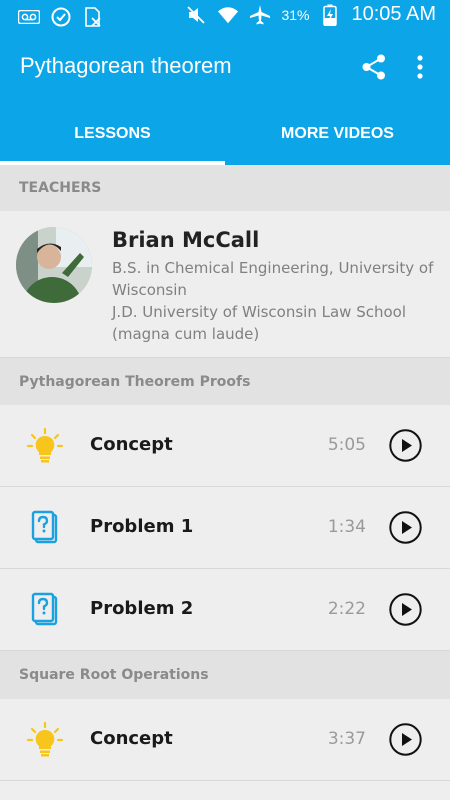 The width and height of the screenshot is (450, 800). What do you see at coordinates (295, 14) in the screenshot?
I see `battery-percent: 31%` at bounding box center [295, 14].